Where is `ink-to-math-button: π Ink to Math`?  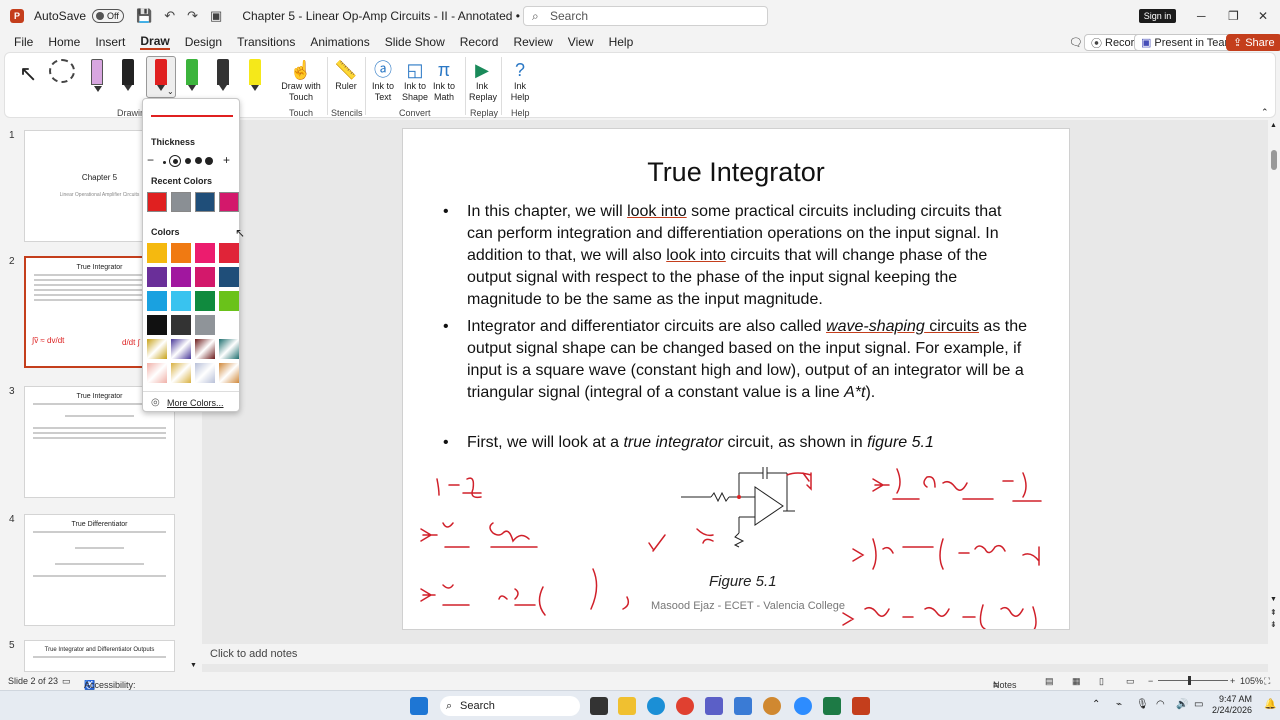
ink-to-math-button: π Ink to Math is located at coordinates (444, 81).